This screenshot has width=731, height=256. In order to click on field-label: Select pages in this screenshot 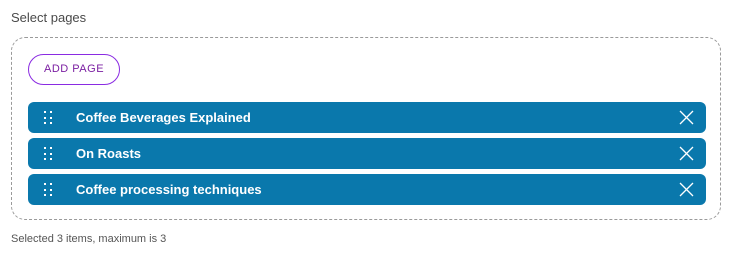, I will do `click(49, 17)`.